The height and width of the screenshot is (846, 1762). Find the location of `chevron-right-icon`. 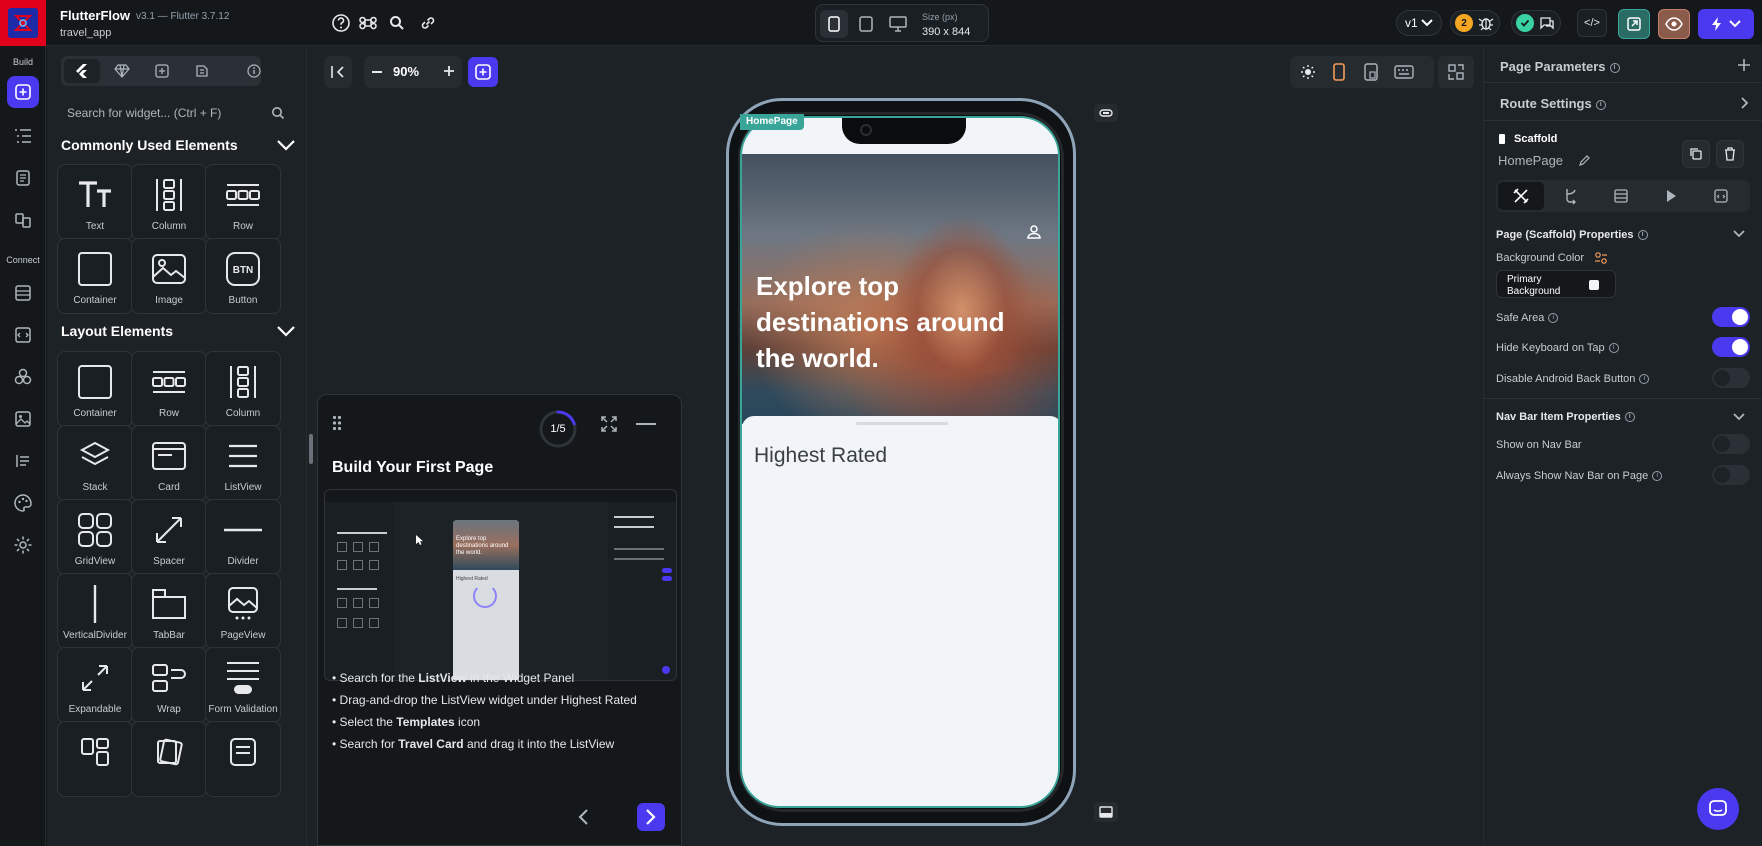

chevron-right-icon is located at coordinates (1745, 103).